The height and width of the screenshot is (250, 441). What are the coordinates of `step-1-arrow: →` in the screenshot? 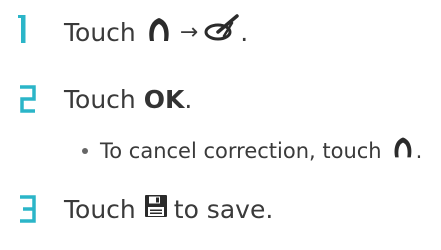 It's located at (189, 32).